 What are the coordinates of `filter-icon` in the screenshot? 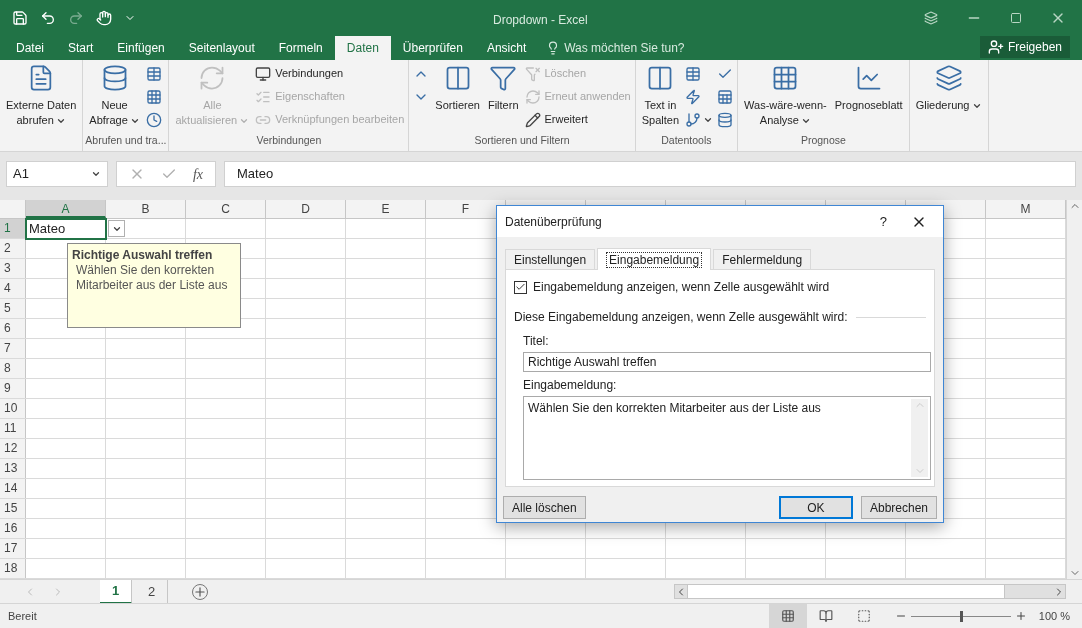 It's located at (503, 78).